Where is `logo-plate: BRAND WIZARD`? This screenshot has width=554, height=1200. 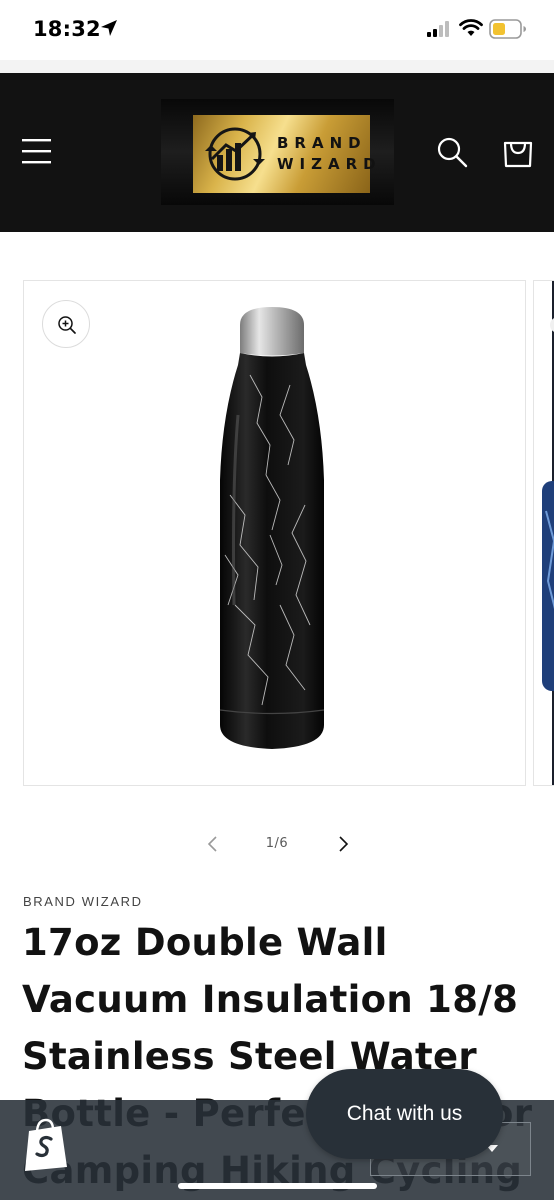 logo-plate: BRAND WIZARD is located at coordinates (287, 154).